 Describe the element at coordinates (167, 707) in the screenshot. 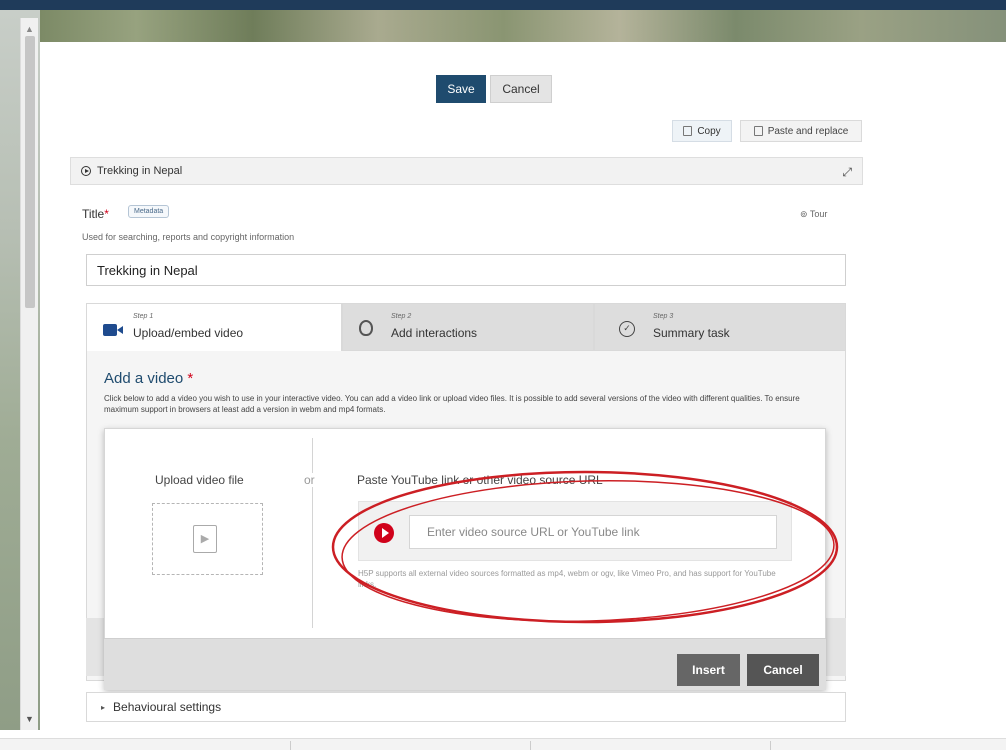

I see `behavioural-settings-label: Behavioural settings` at that location.